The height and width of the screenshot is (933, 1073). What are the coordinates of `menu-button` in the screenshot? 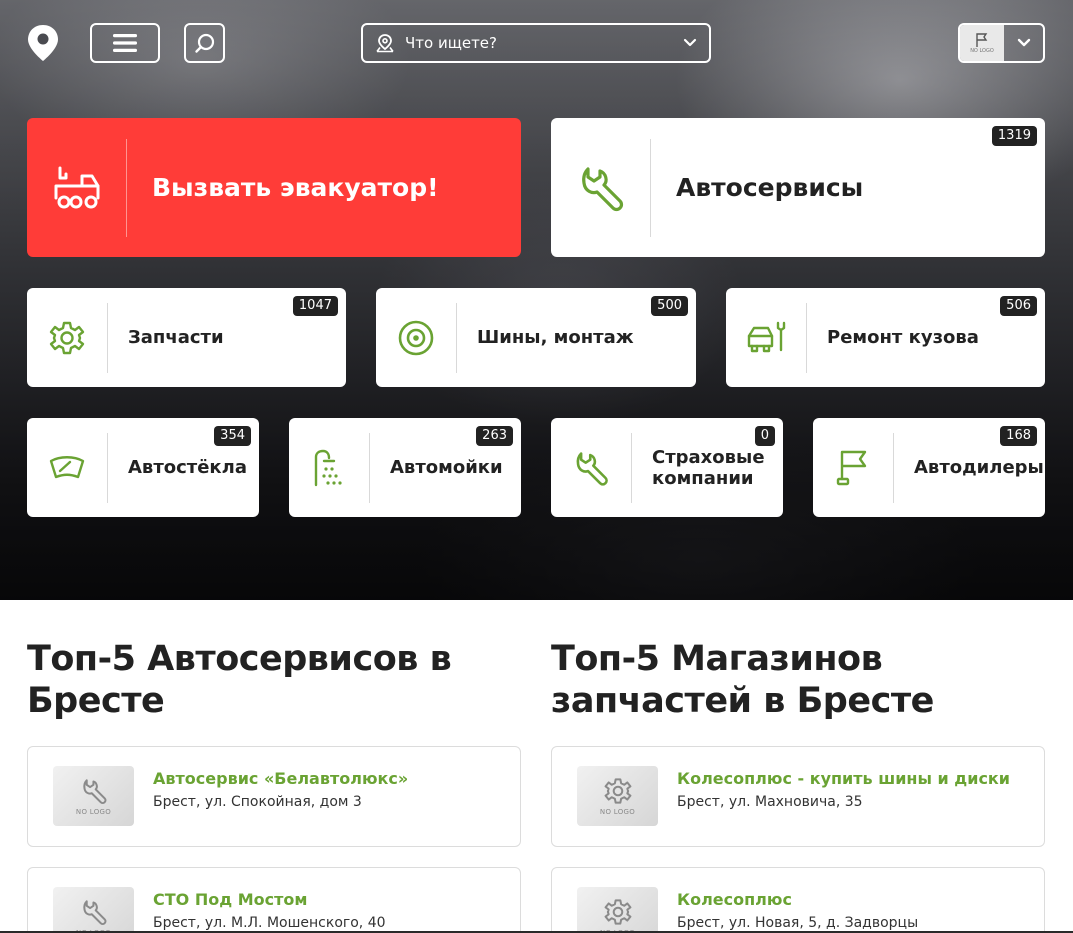 It's located at (125, 43).